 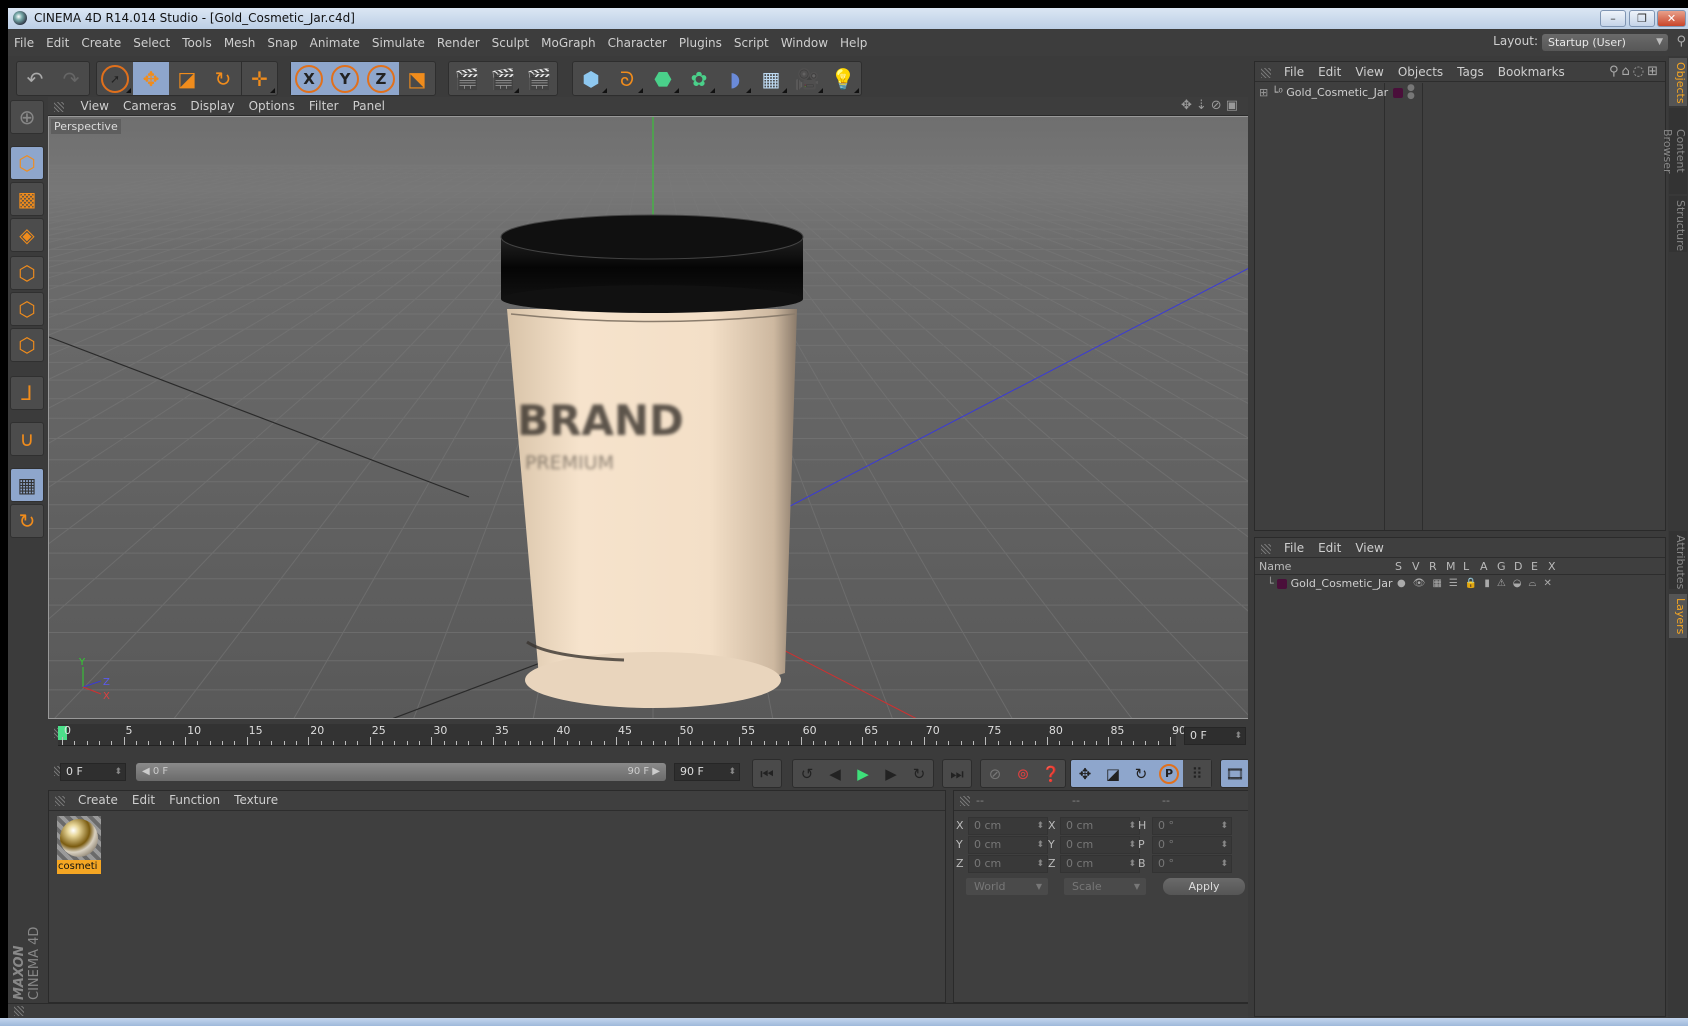 What do you see at coordinates (309, 78) in the screenshot?
I see `x-axis-lock-icon: X` at bounding box center [309, 78].